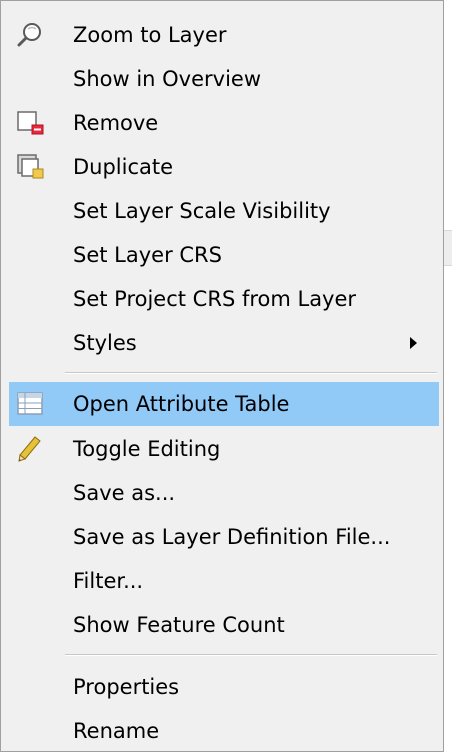  Describe the element at coordinates (123, 167) in the screenshot. I see `menu-item-label: Duplicate` at that location.